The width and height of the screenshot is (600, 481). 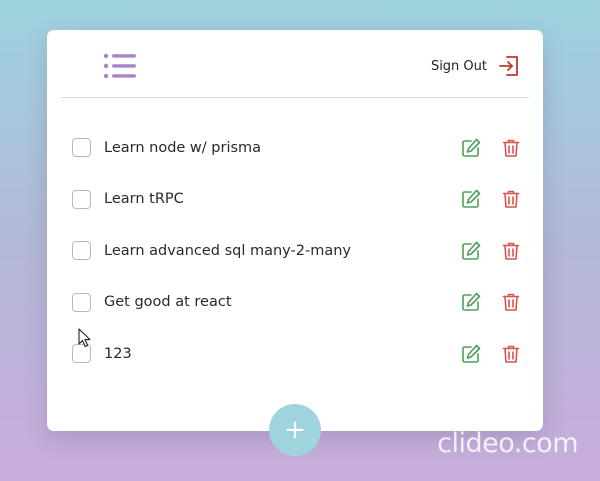 What do you see at coordinates (507, 443) in the screenshot?
I see `watermark-text: clideo.com` at bounding box center [507, 443].